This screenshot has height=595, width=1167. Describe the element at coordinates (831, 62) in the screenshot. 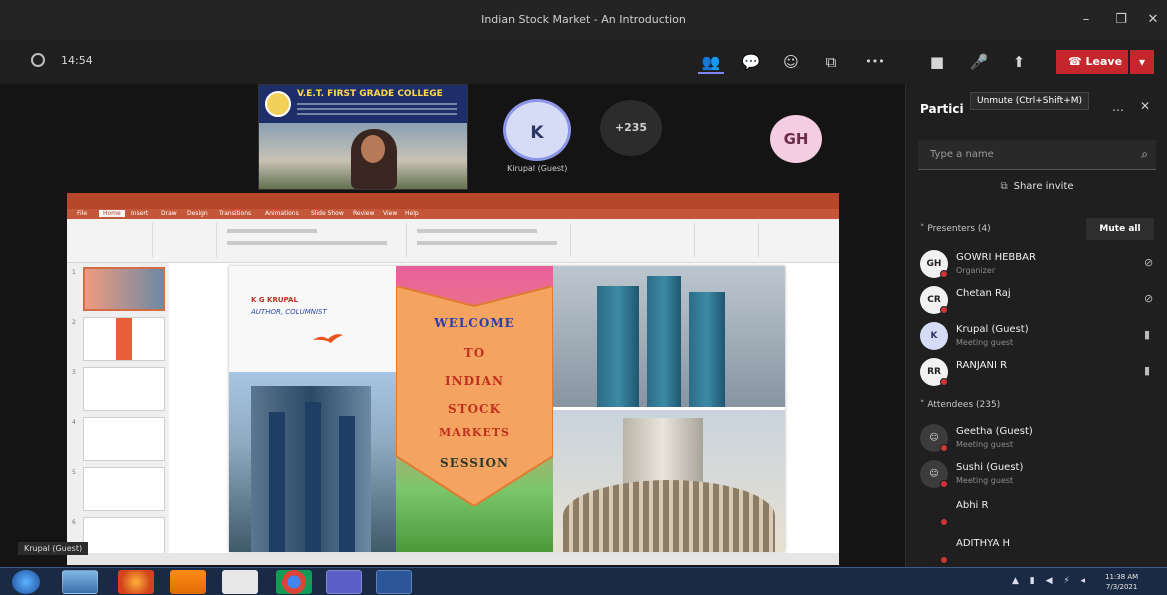

I see `rooms-icon: ⧉` at that location.